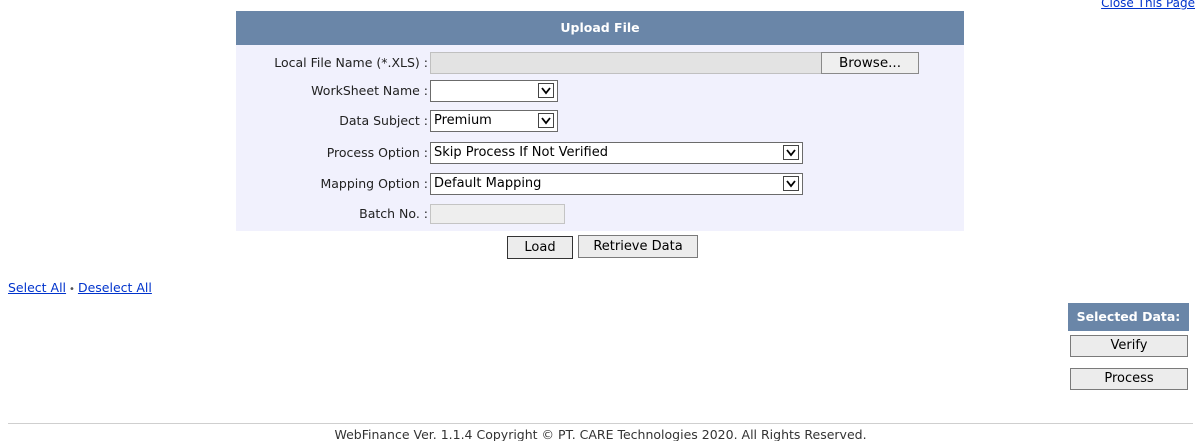  I want to click on mapping-label: Mapping Option :, so click(374, 183).